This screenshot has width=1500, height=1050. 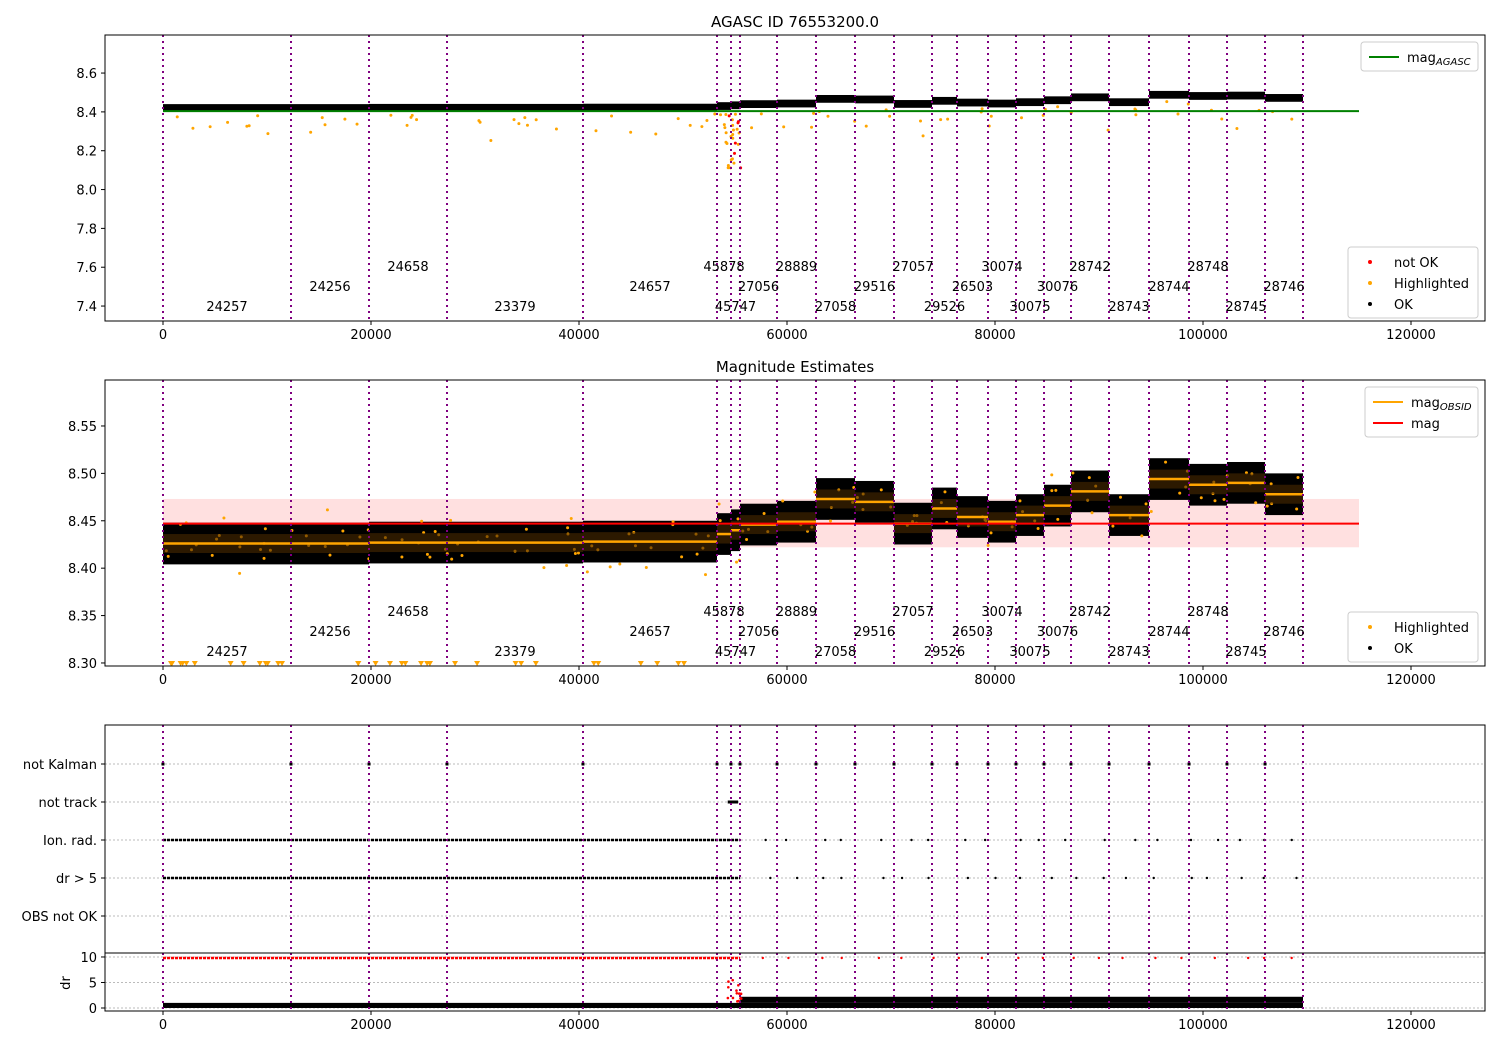 What do you see at coordinates (1453, 62) in the screenshot?
I see `legend-label-sub: AGASC` at bounding box center [1453, 62].